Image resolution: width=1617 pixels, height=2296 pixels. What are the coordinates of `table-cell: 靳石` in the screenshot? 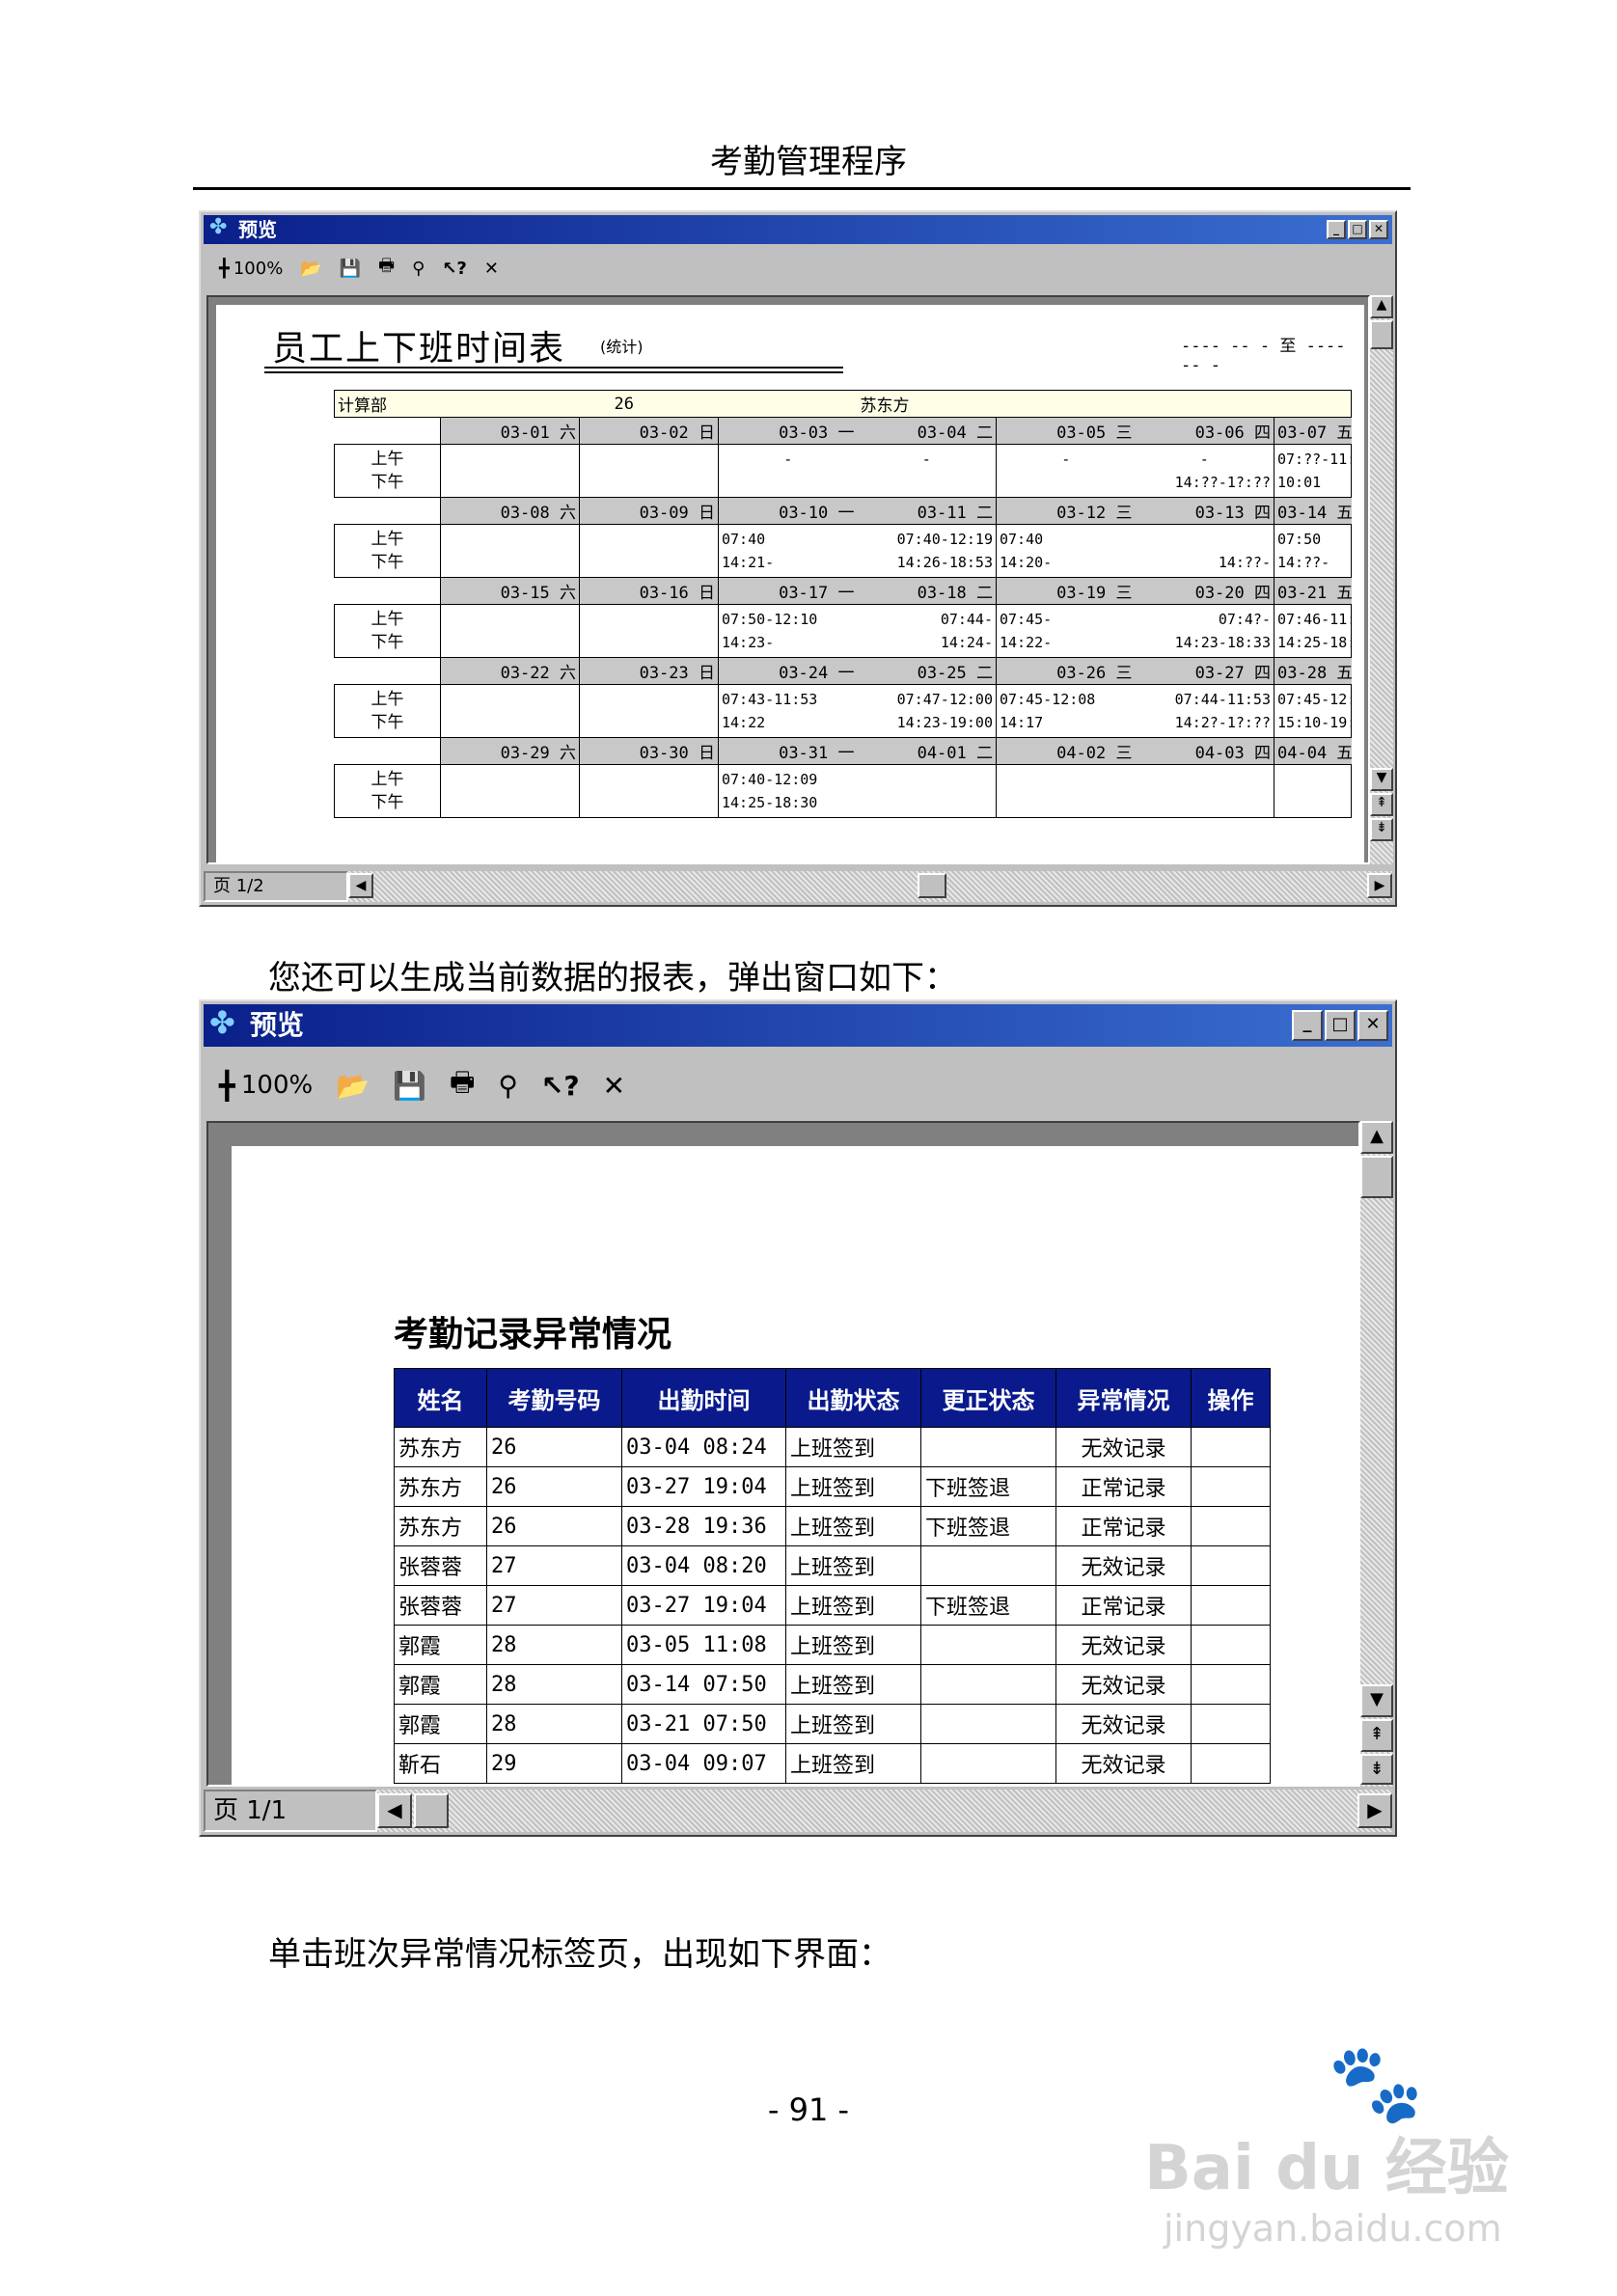 It's located at (440, 1763).